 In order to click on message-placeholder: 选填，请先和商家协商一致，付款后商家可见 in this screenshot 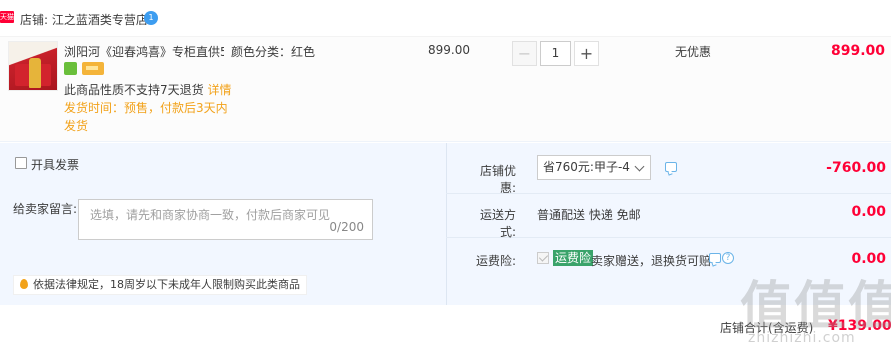, I will do `click(210, 215)`.